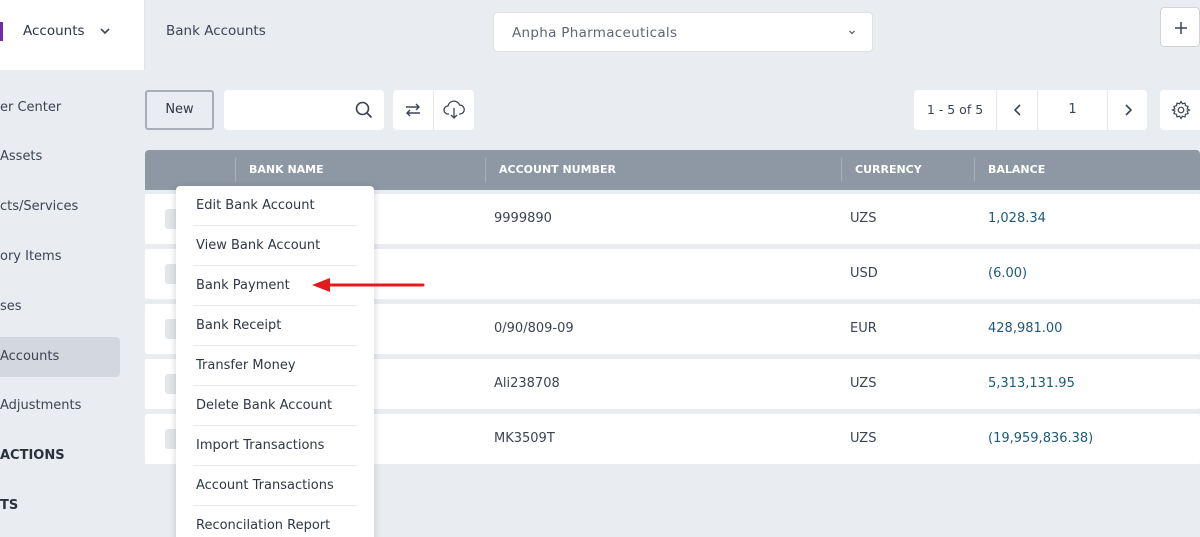 This screenshot has width=1200, height=537. What do you see at coordinates (286, 170) in the screenshot?
I see `column-header-bank-name: BANK NAME` at bounding box center [286, 170].